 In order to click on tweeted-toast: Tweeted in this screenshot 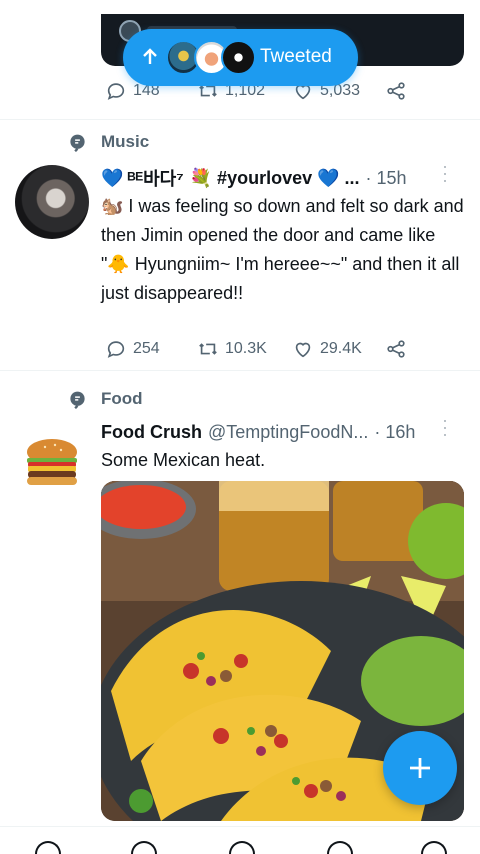, I will do `click(240, 57)`.